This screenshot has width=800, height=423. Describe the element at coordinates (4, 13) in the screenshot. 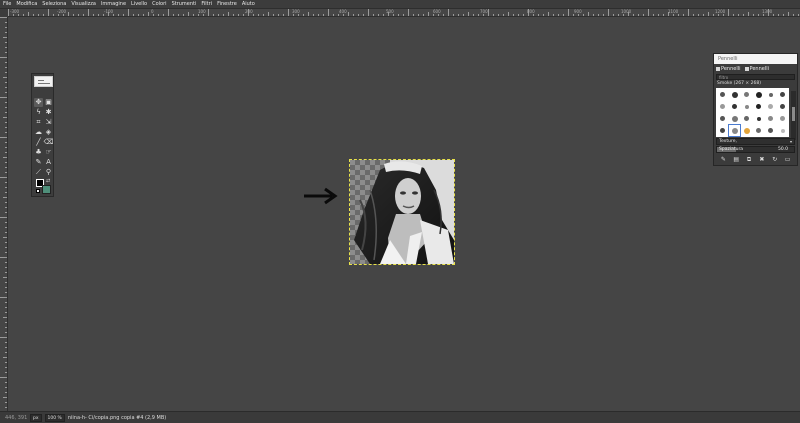

I see `ruler-corner` at that location.